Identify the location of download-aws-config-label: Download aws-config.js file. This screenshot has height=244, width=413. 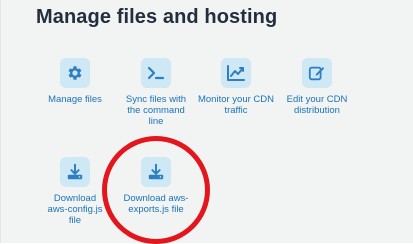
(75, 209).